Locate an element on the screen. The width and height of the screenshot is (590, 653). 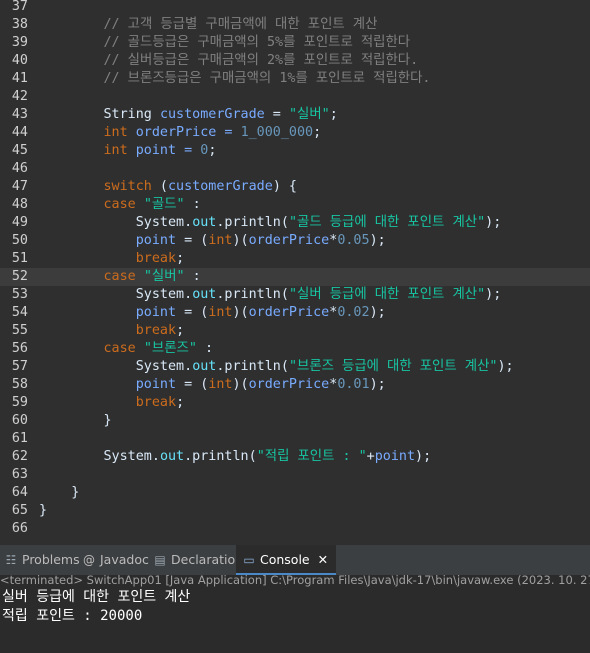
code-line: 55 break; is located at coordinates (295, 331).